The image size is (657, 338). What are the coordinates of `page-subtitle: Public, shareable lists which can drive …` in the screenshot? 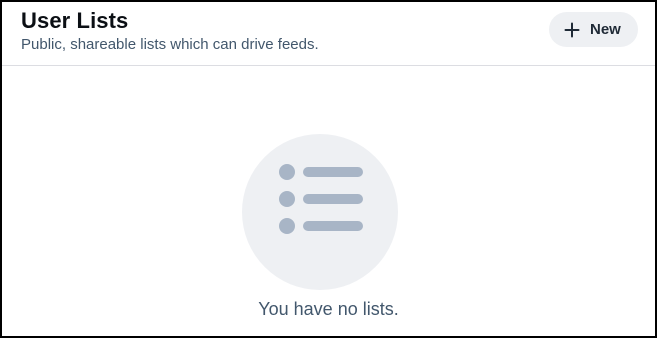 It's located at (170, 44).